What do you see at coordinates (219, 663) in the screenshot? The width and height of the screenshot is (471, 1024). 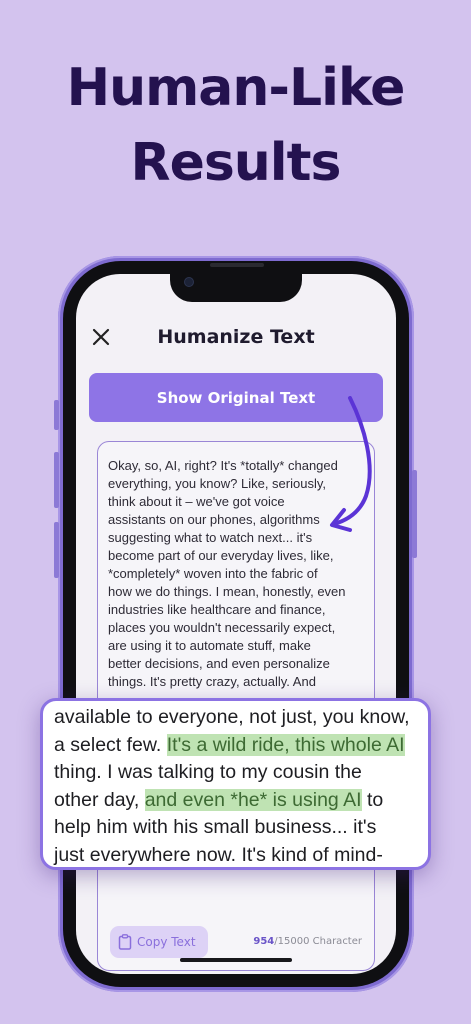 I see `text-line: better decisions, and even personalize` at bounding box center [219, 663].